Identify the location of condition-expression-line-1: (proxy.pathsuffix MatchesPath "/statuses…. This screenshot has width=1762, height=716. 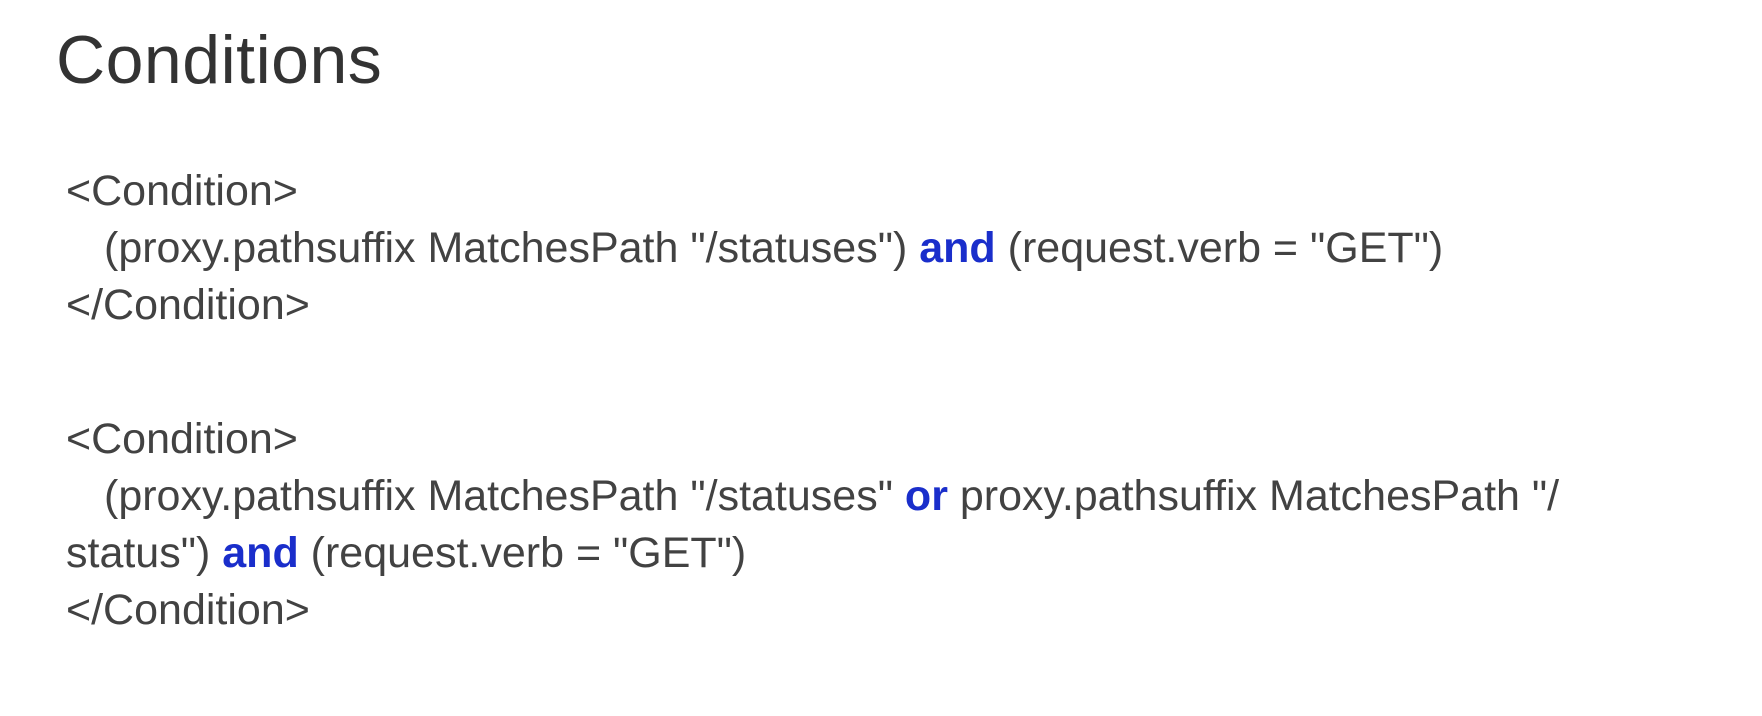
(812, 496).